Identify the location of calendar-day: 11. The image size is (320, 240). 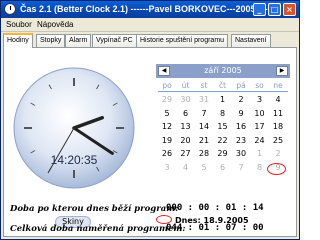
(278, 113).